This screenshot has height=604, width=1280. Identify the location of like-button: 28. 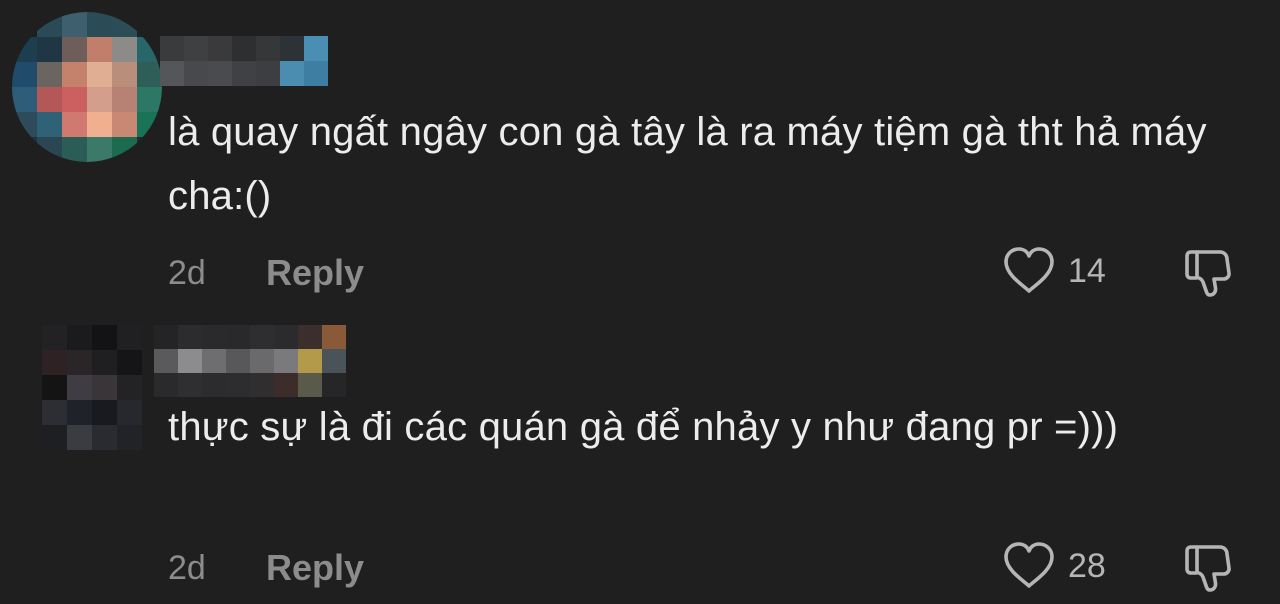
(1054, 566).